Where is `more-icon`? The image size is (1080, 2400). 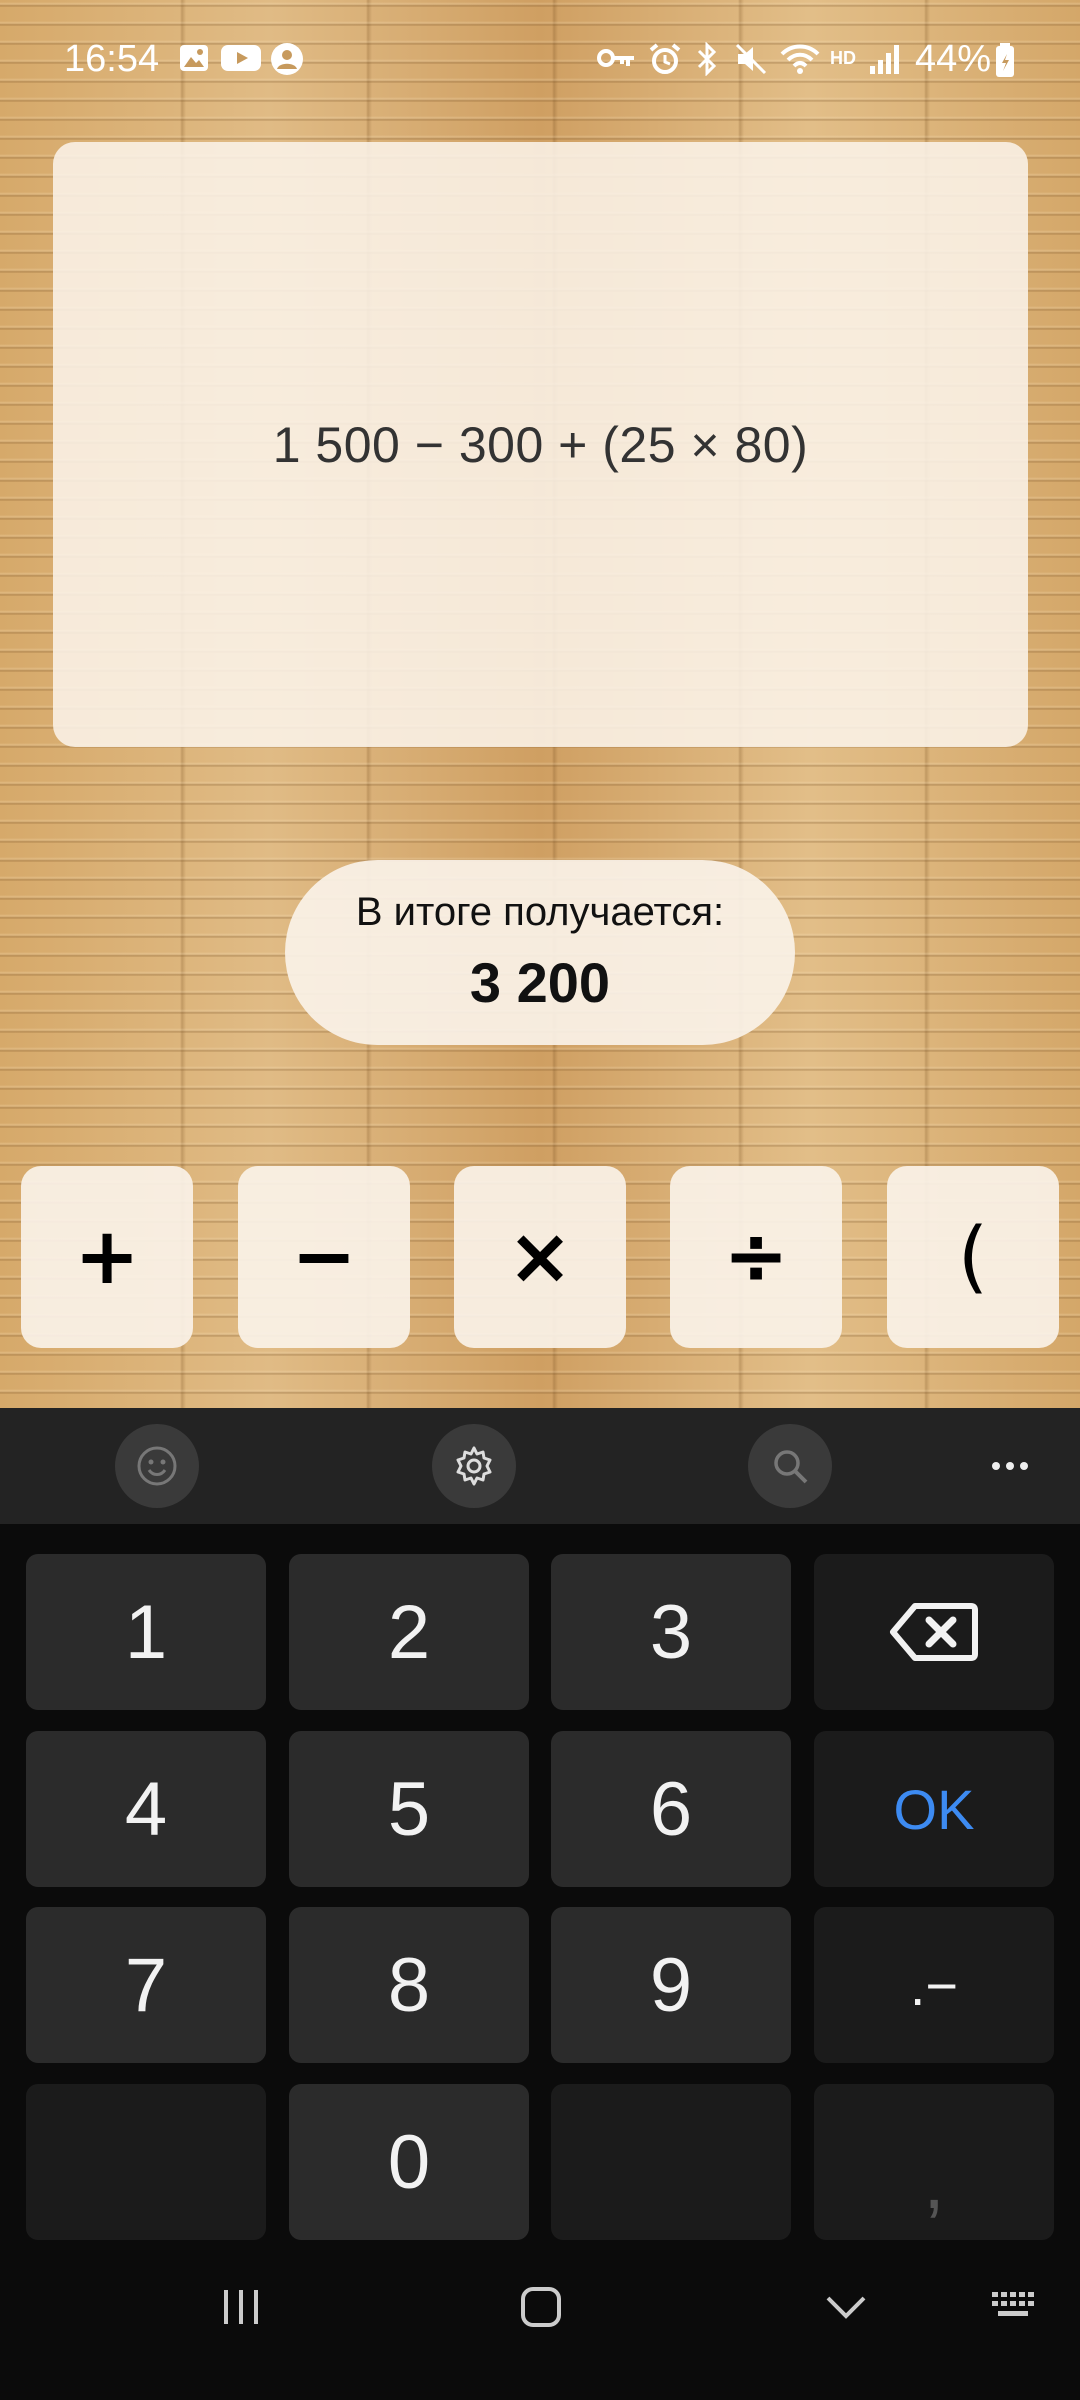 more-icon is located at coordinates (1010, 1466).